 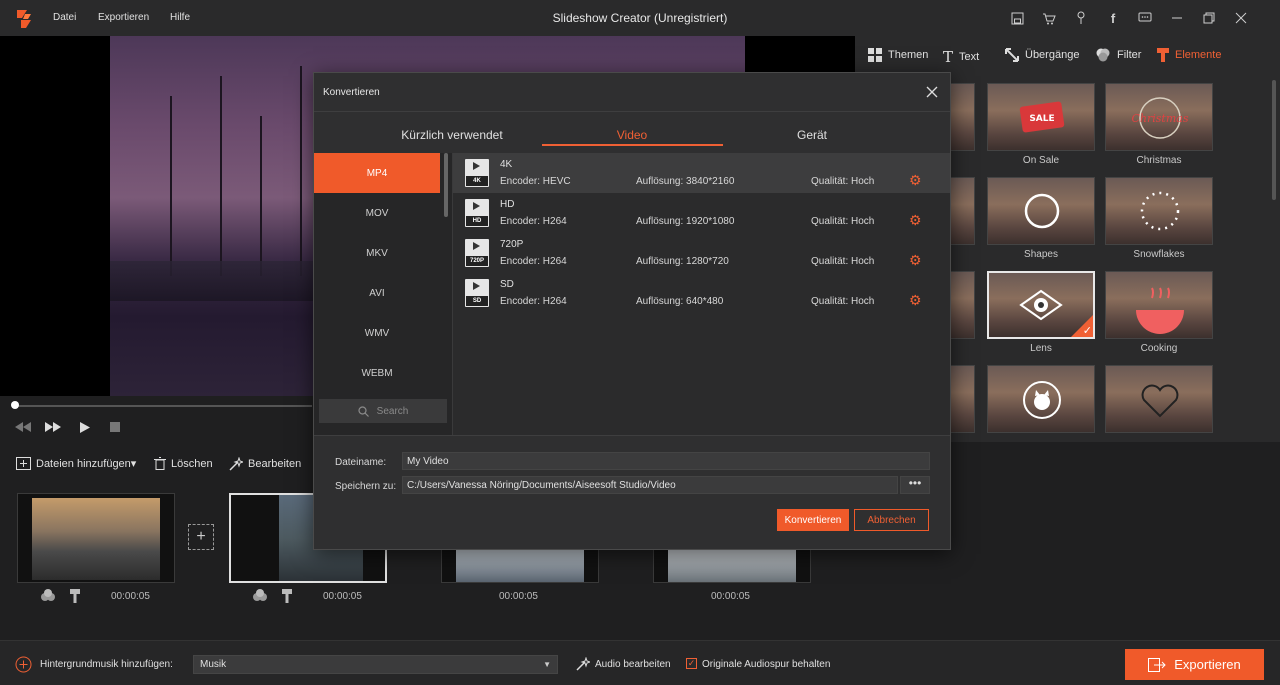 What do you see at coordinates (766, 664) in the screenshot?
I see `keep-audio-label: Originale Audiospur behalten` at bounding box center [766, 664].